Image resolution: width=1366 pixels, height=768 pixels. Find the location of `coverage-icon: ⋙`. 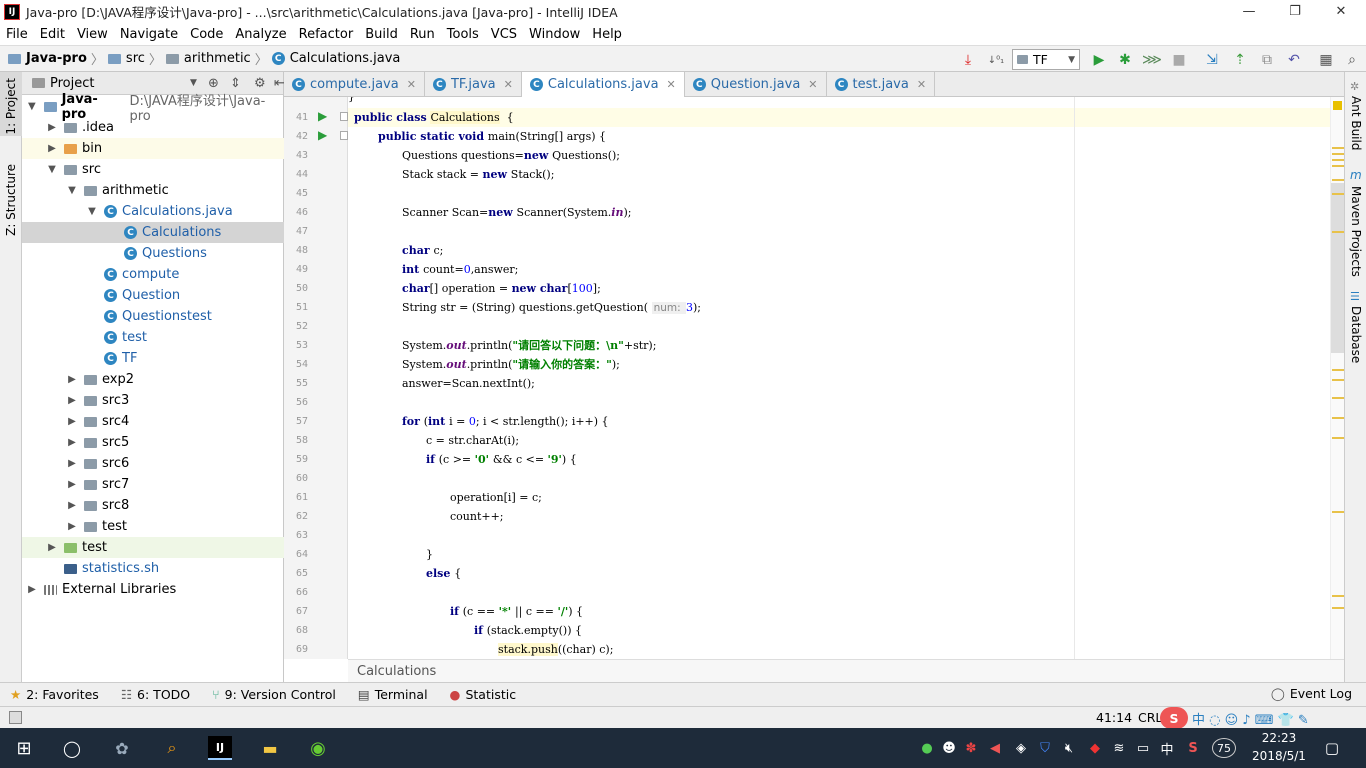

coverage-icon: ⋙ is located at coordinates (1152, 60).